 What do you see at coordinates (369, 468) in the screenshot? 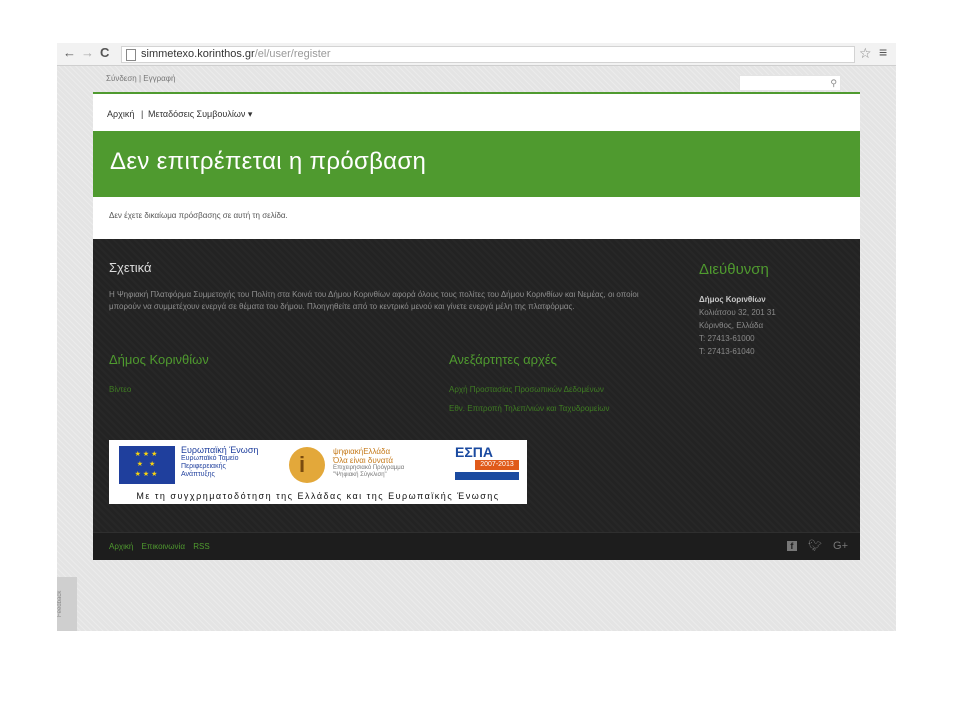
I see `digital-program: Επιχειρησιακό Πρόγραμμα` at bounding box center [369, 468].